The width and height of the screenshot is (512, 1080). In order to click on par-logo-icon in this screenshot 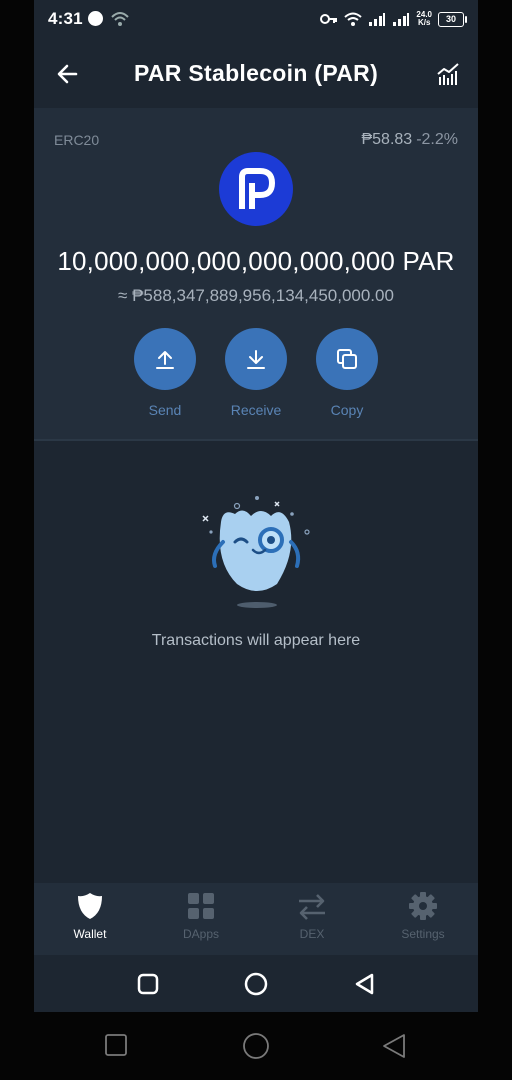, I will do `click(256, 189)`.